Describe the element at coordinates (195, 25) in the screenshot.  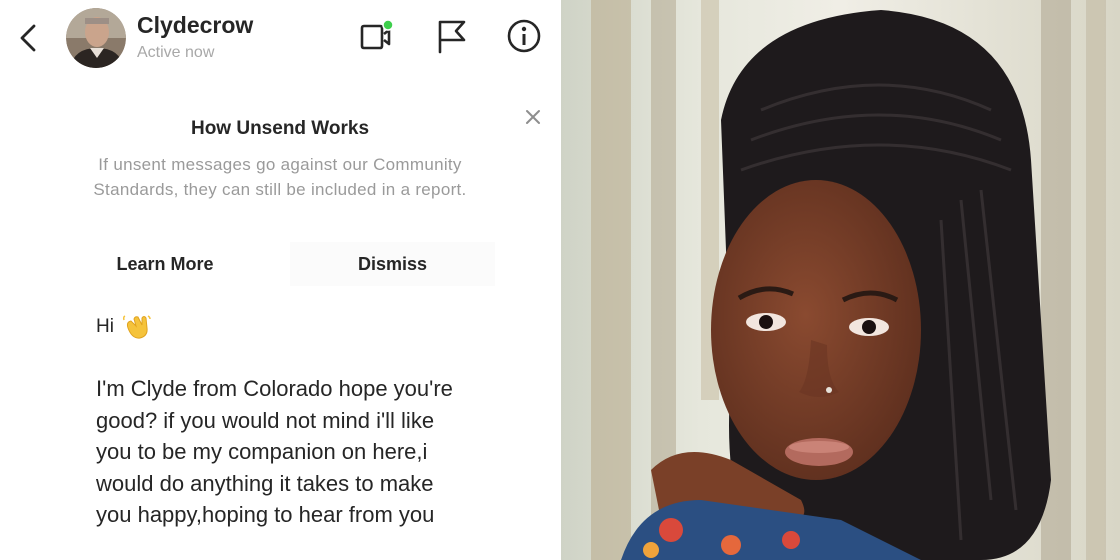
I see `username: Clydecrow` at that location.